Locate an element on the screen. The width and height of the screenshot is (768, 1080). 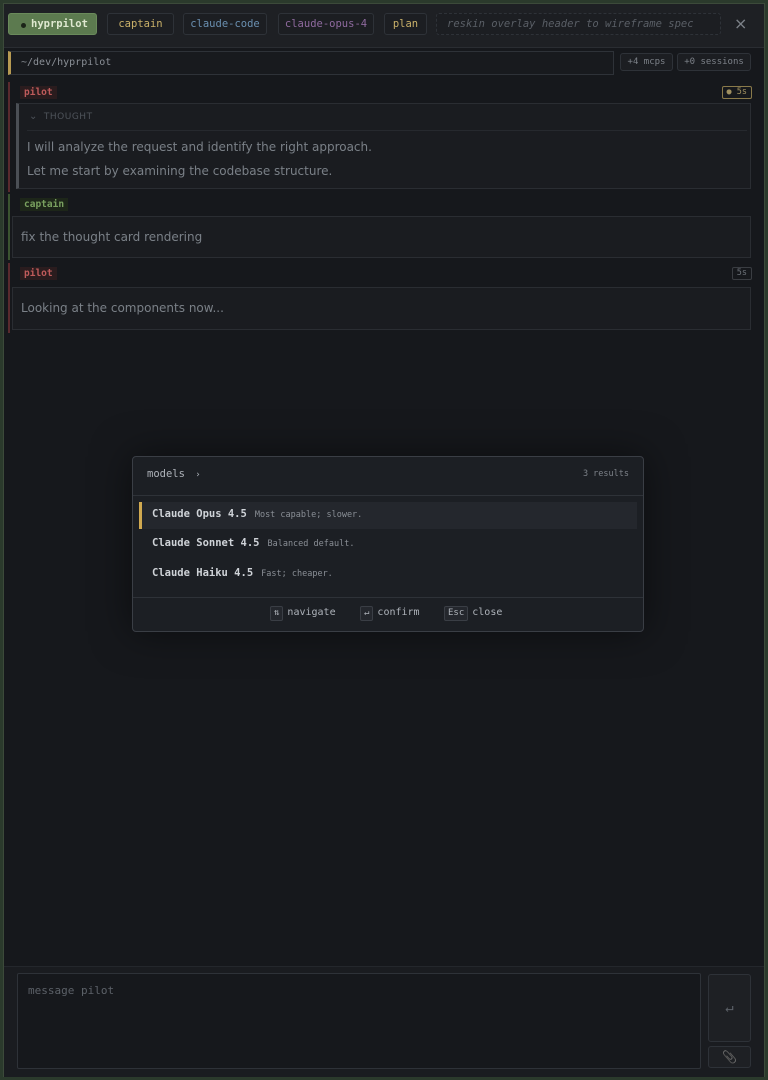
attach-button: 📎 is located at coordinates (729, 1057).